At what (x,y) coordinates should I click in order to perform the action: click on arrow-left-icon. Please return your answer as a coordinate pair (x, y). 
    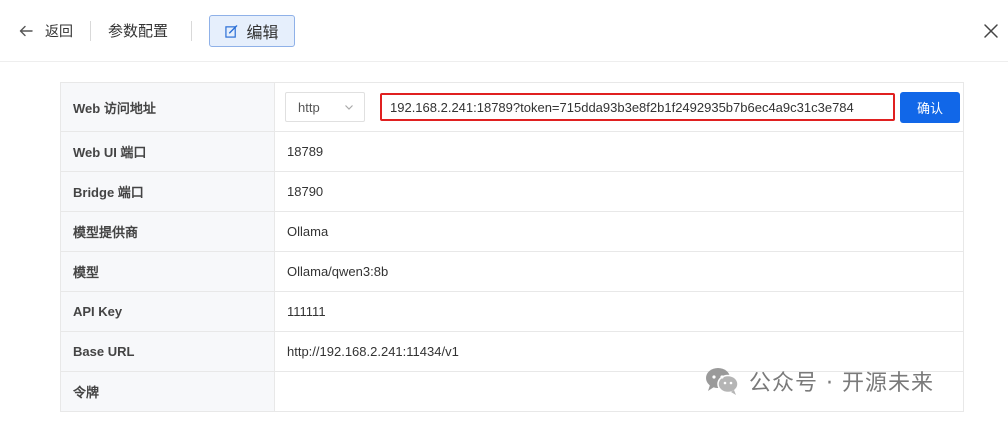
    Looking at the image, I should click on (26, 31).